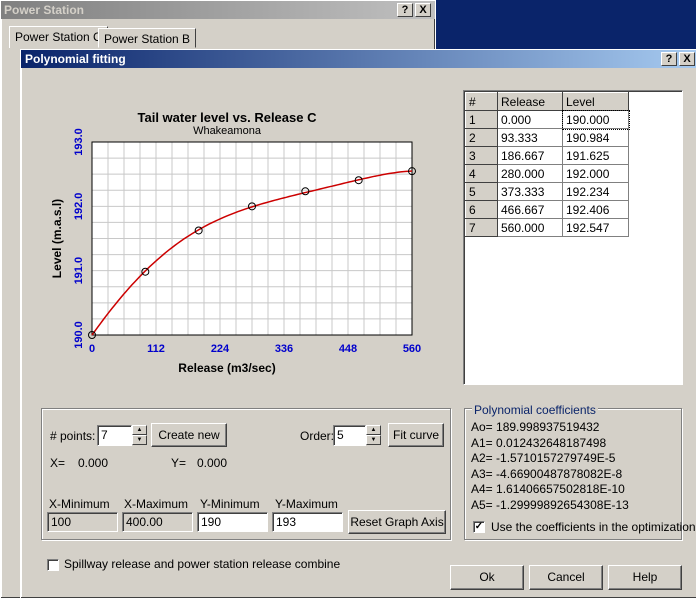 Image resolution: width=696 pixels, height=599 pixels. Describe the element at coordinates (530, 191) in the screenshot. I see `release-cell: 373.333` at that location.